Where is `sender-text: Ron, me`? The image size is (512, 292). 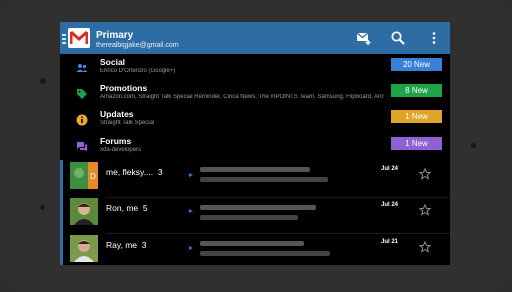 sender-text: Ron, me is located at coordinates (122, 208).